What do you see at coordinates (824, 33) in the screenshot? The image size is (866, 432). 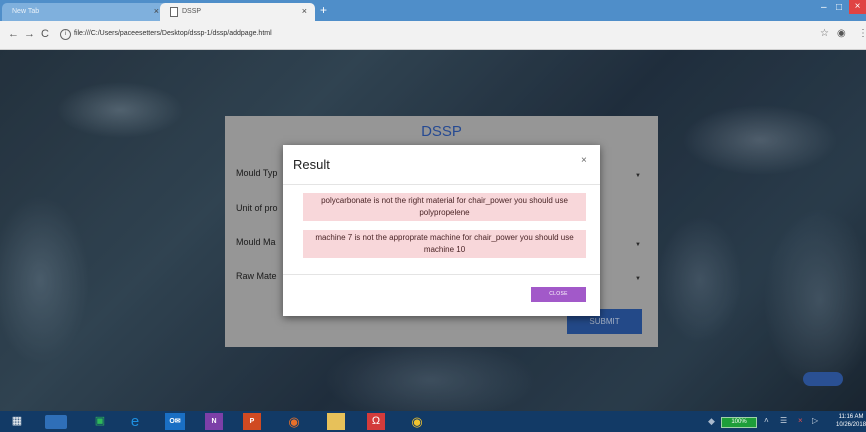 I see `bookmark-star-icon: ☆` at bounding box center [824, 33].